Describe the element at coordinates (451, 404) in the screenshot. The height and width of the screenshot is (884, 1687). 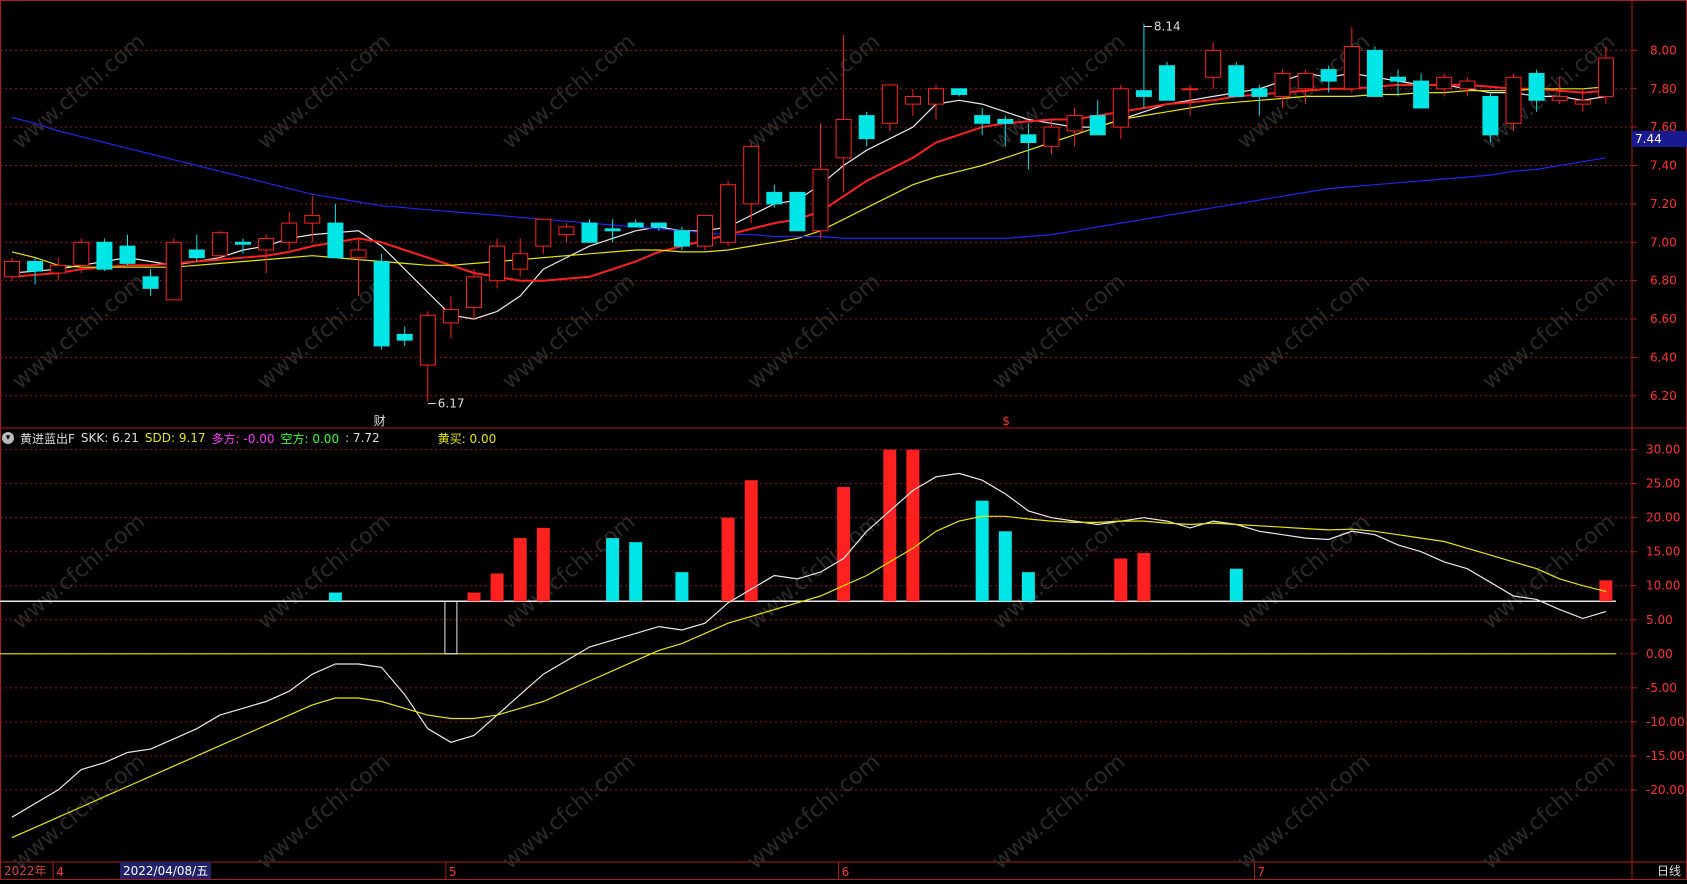
I see `low-price-label: 6.17` at that location.